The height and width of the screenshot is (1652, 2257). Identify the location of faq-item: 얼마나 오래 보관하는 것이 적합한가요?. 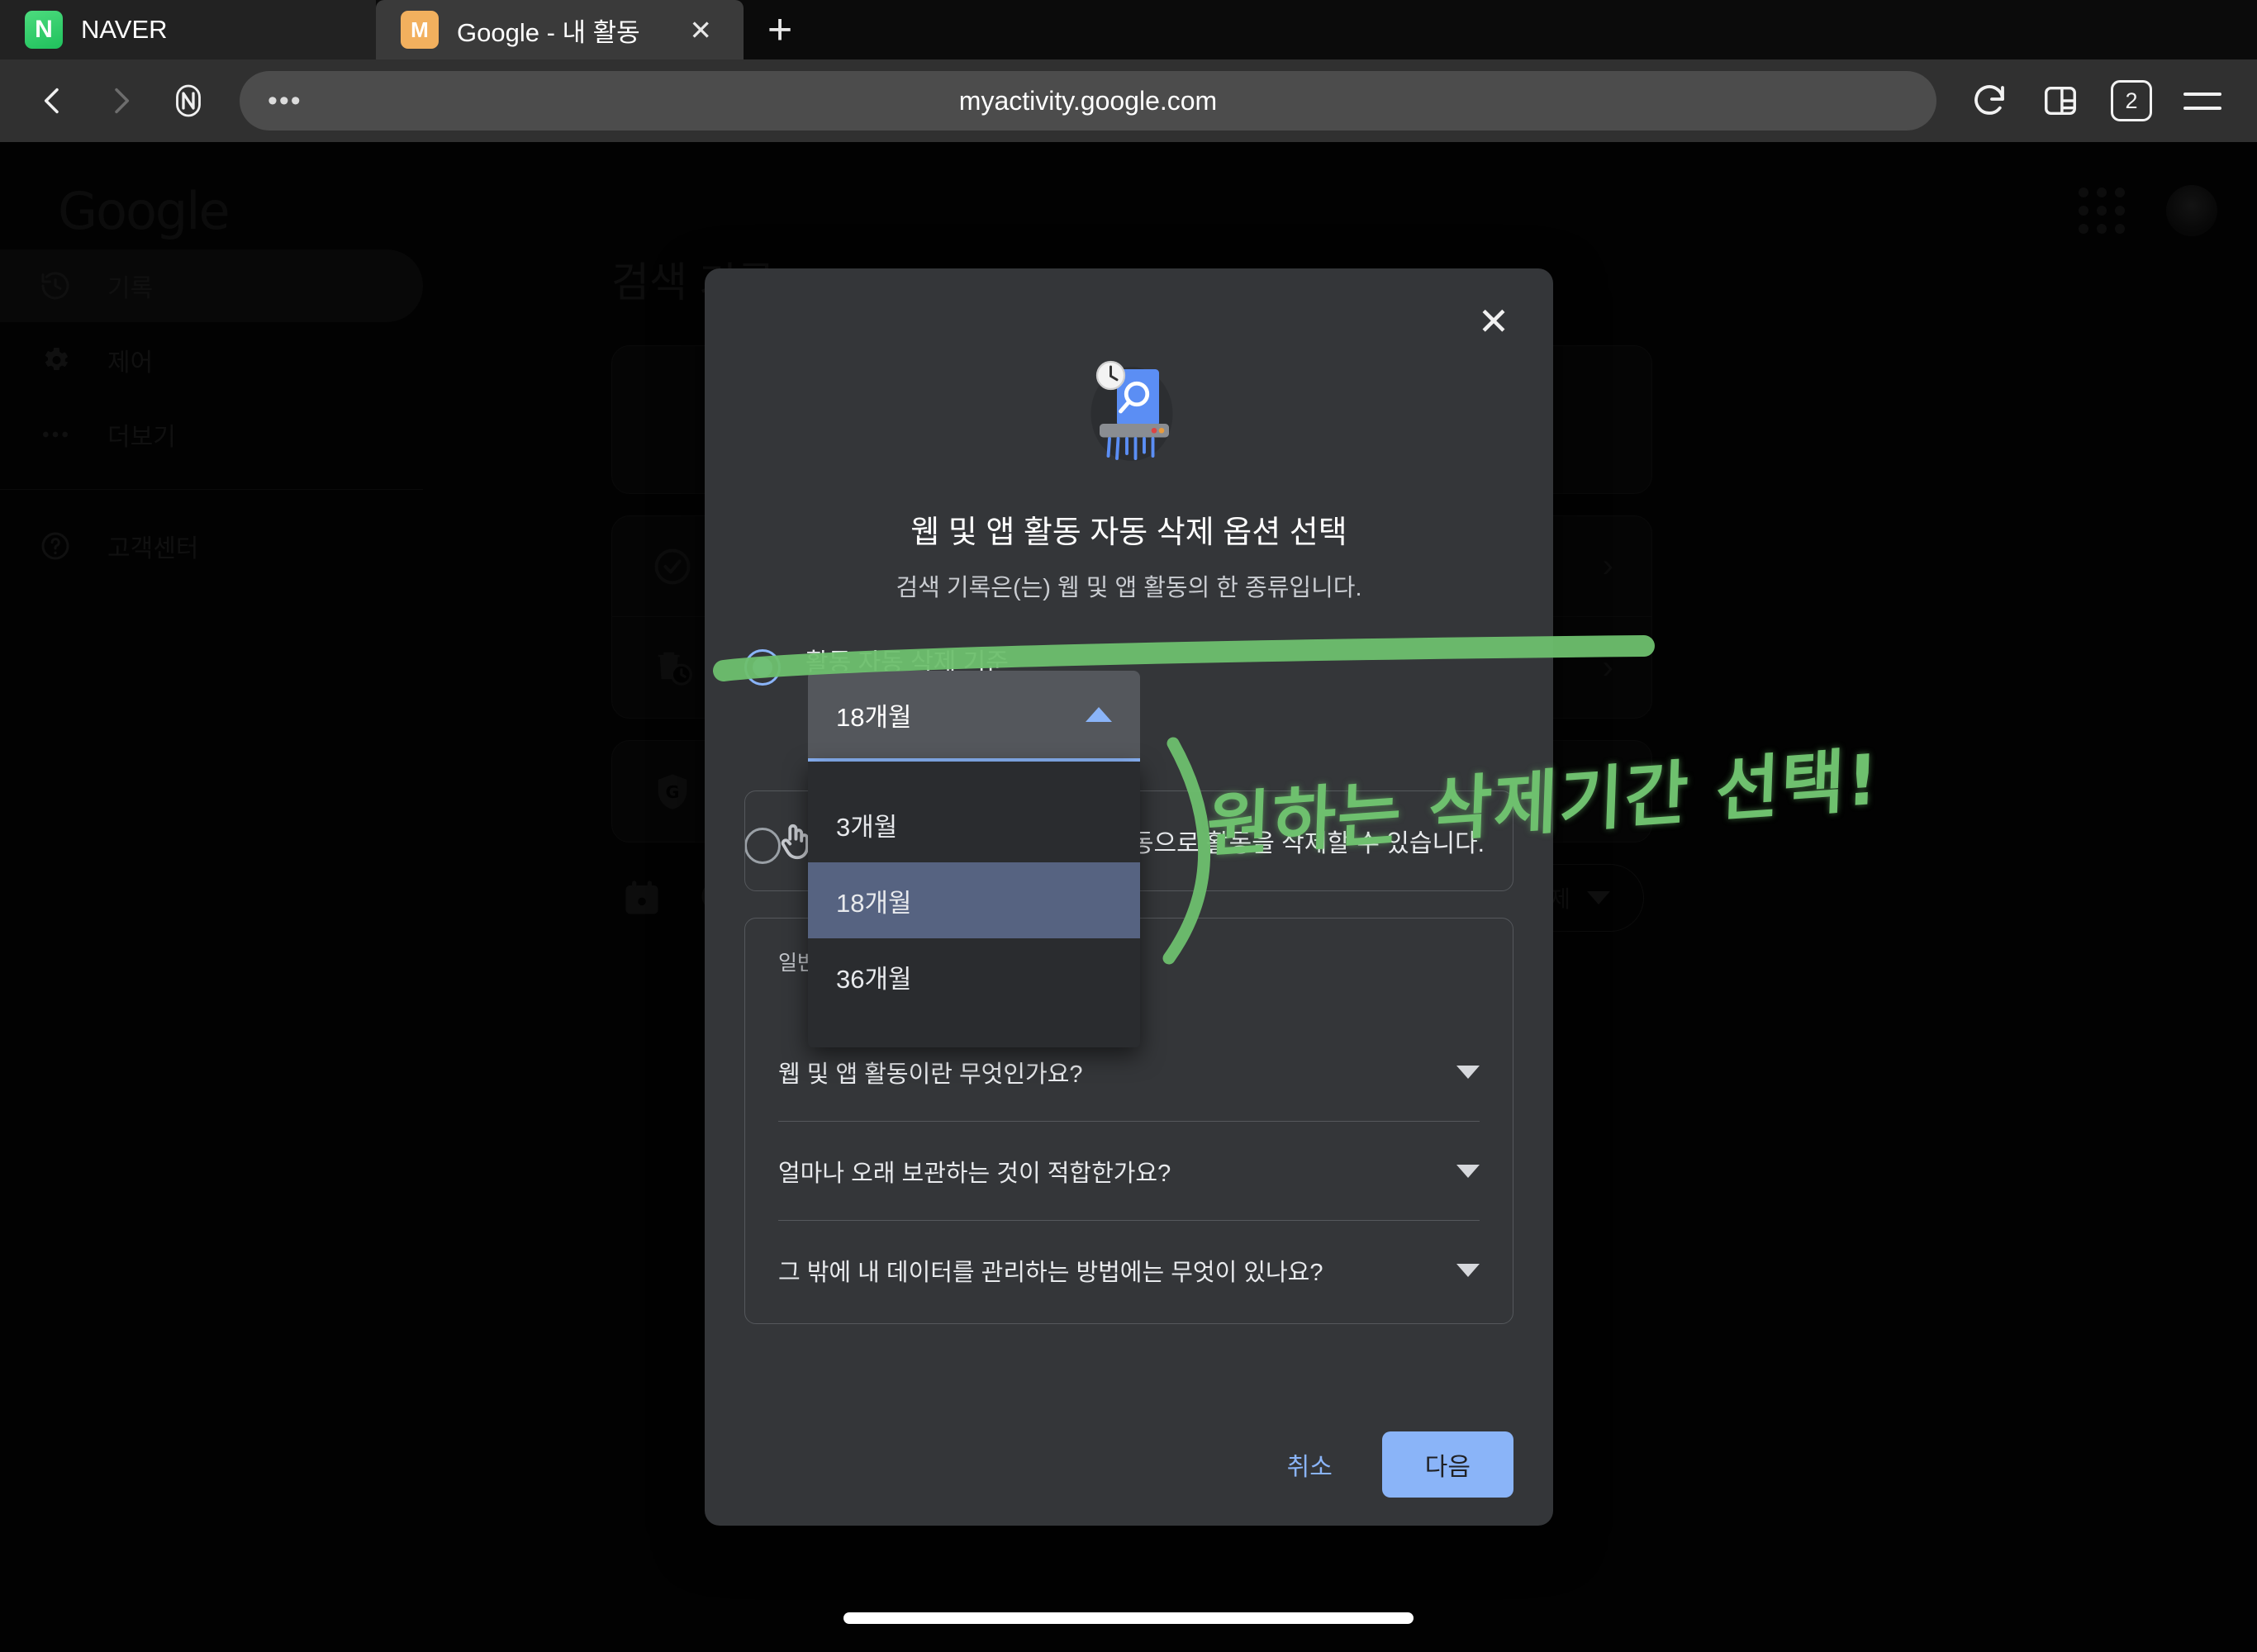
(1129, 1171).